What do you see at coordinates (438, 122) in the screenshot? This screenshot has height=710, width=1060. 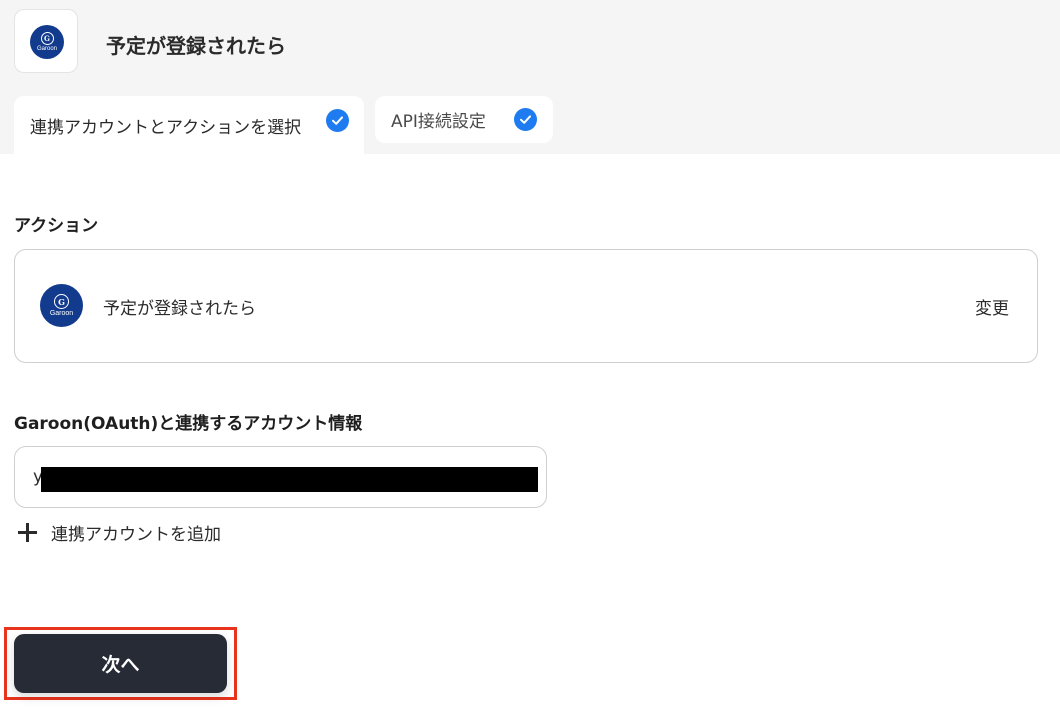 I see `tab-api-settings-label: API接続設定` at bounding box center [438, 122].